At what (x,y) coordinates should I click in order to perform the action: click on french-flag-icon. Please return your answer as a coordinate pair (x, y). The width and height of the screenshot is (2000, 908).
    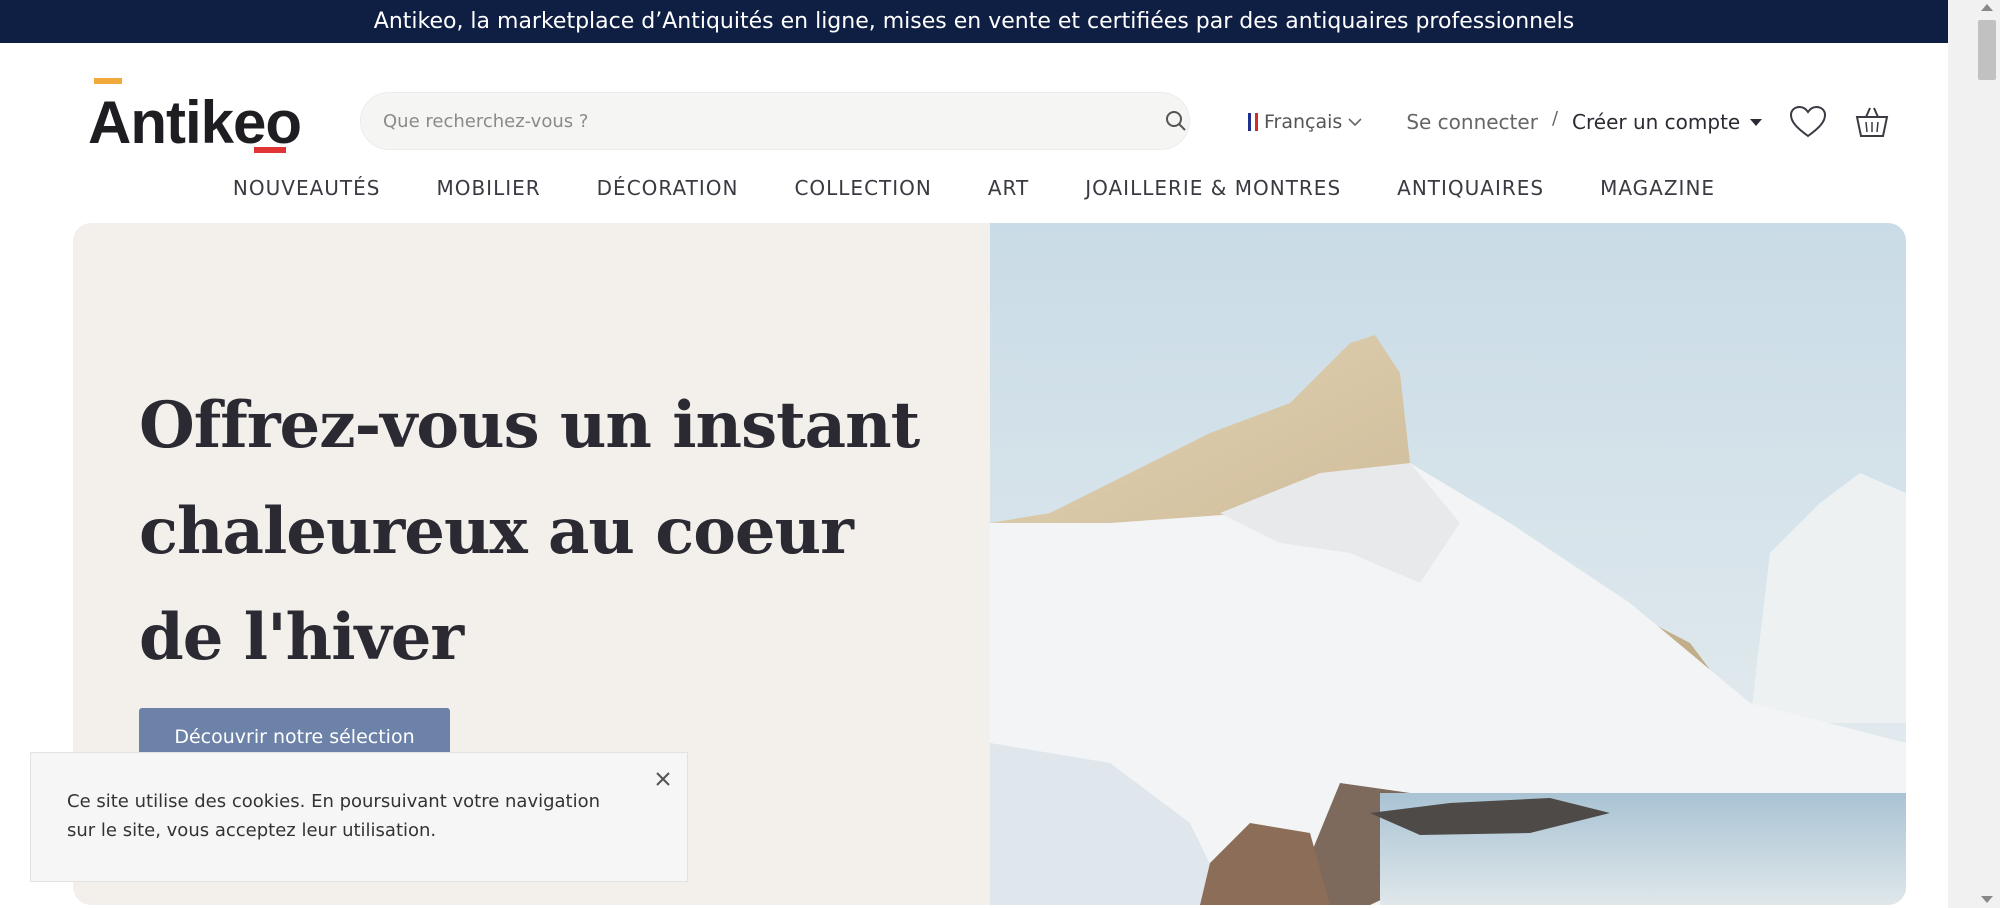
    Looking at the image, I should click on (1253, 122).